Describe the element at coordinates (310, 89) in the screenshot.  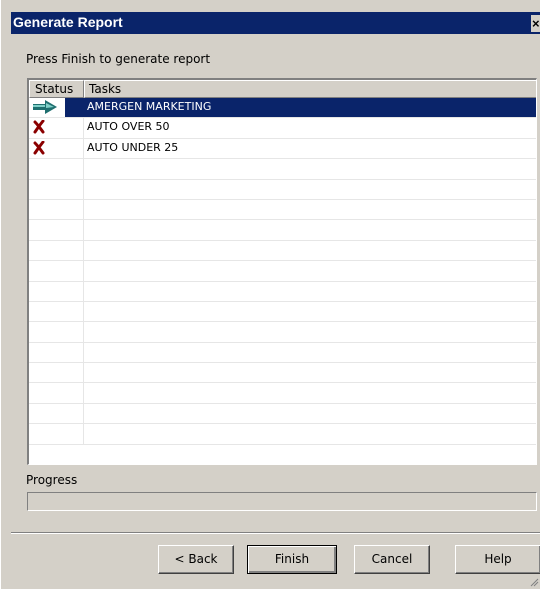
I see `column-header-tasks: Tasks` at that location.